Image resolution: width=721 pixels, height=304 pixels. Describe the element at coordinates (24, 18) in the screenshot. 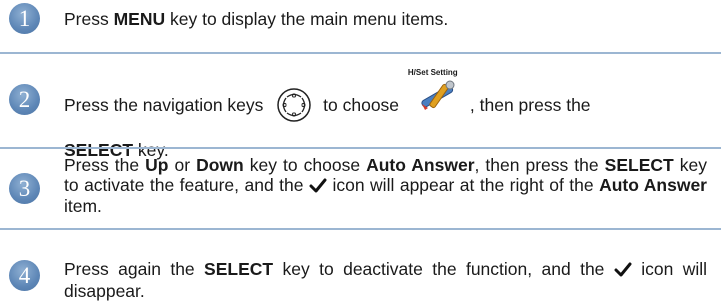

I see `step-number-badge: 1` at that location.